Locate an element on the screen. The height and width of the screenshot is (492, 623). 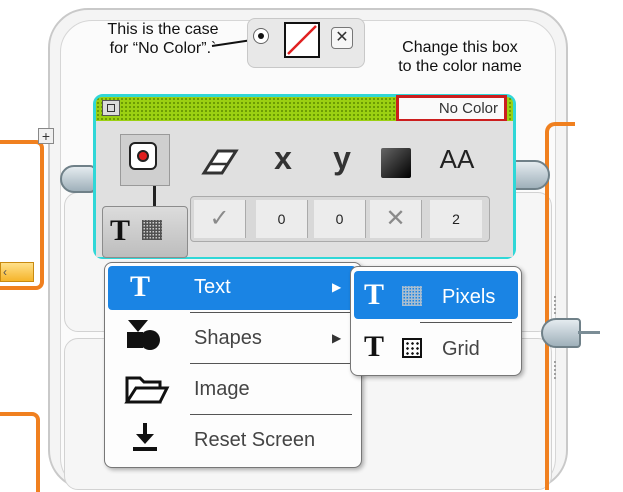
reset-screen-icon is located at coordinates (145, 437).